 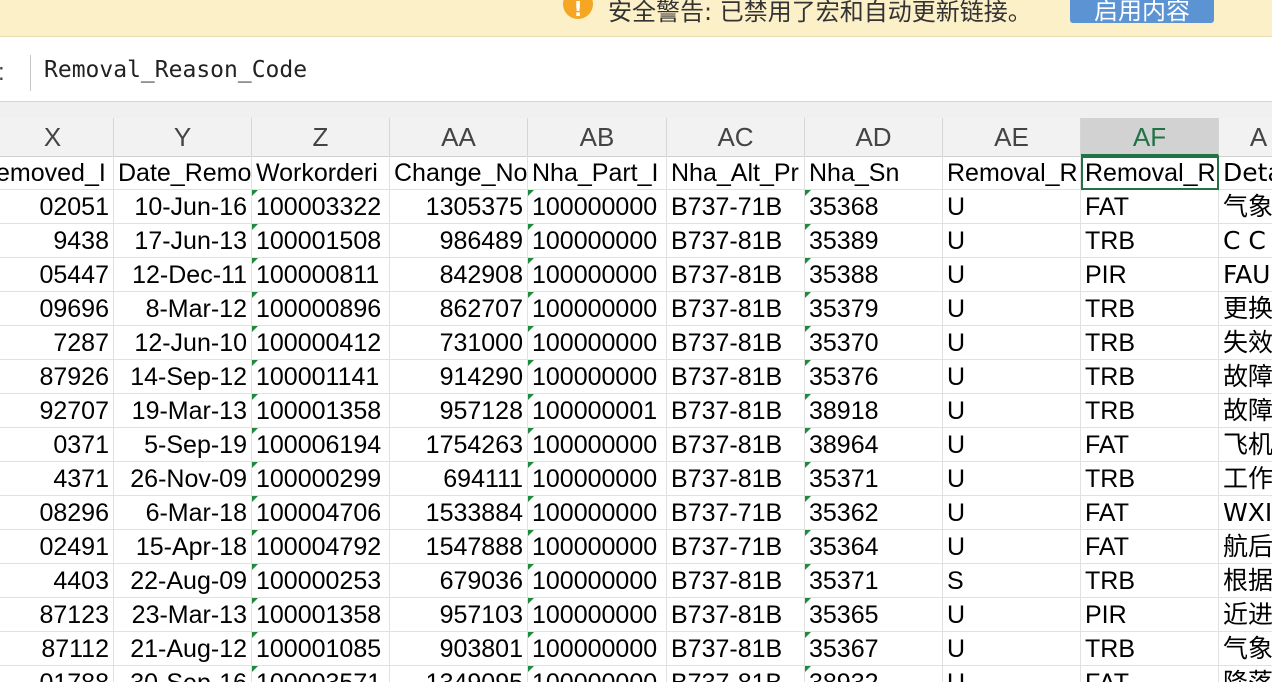 What do you see at coordinates (57, 241) in the screenshot?
I see `cell-x: 9438` at bounding box center [57, 241].